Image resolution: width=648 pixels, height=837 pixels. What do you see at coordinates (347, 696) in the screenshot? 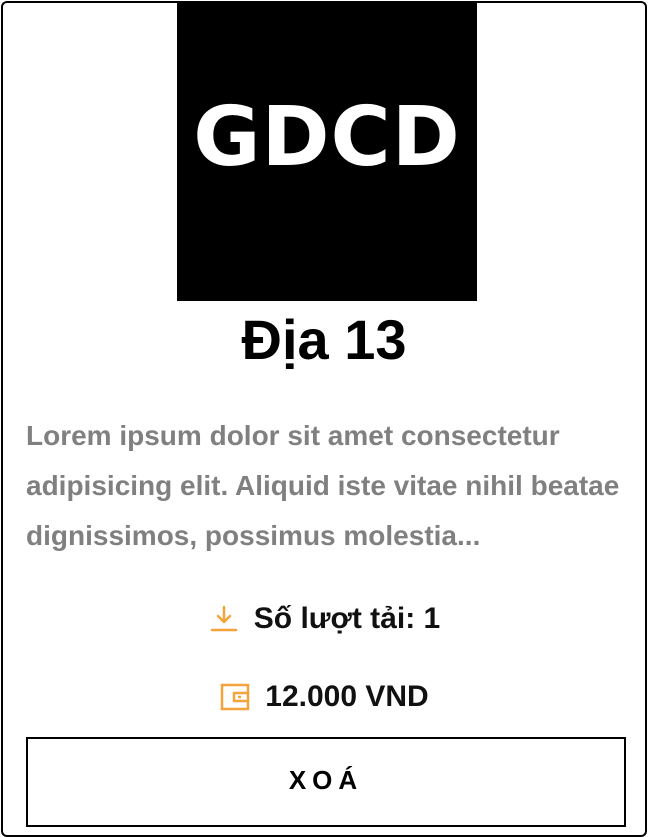
I see `price-text: 12.000 VND` at bounding box center [347, 696].